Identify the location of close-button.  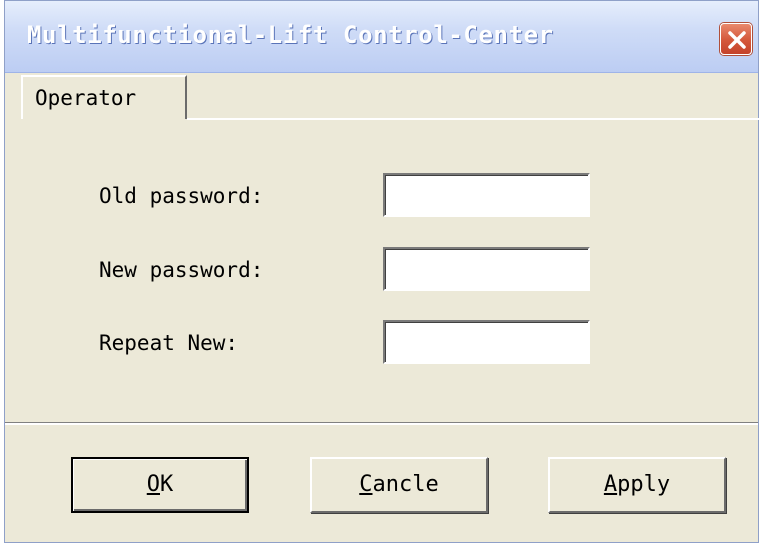
(736, 39).